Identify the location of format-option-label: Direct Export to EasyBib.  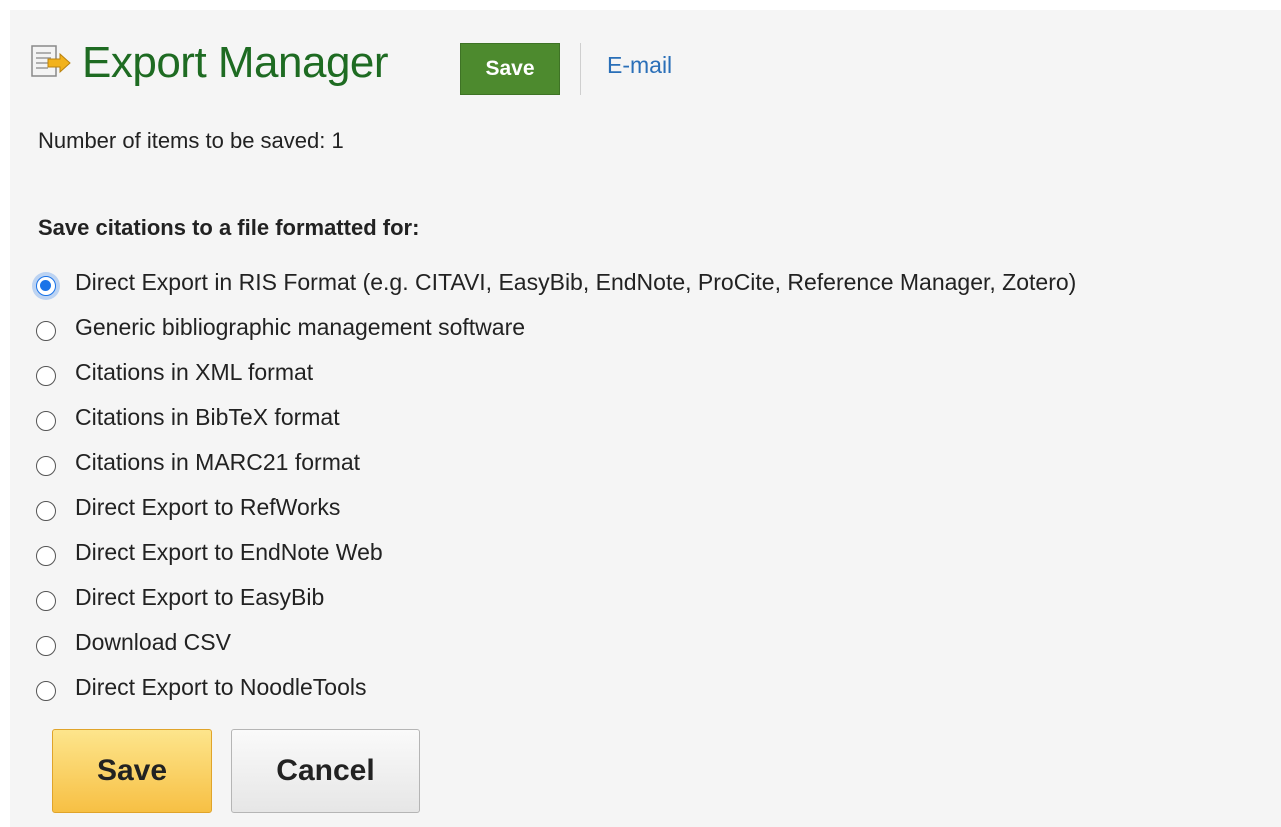
(200, 597).